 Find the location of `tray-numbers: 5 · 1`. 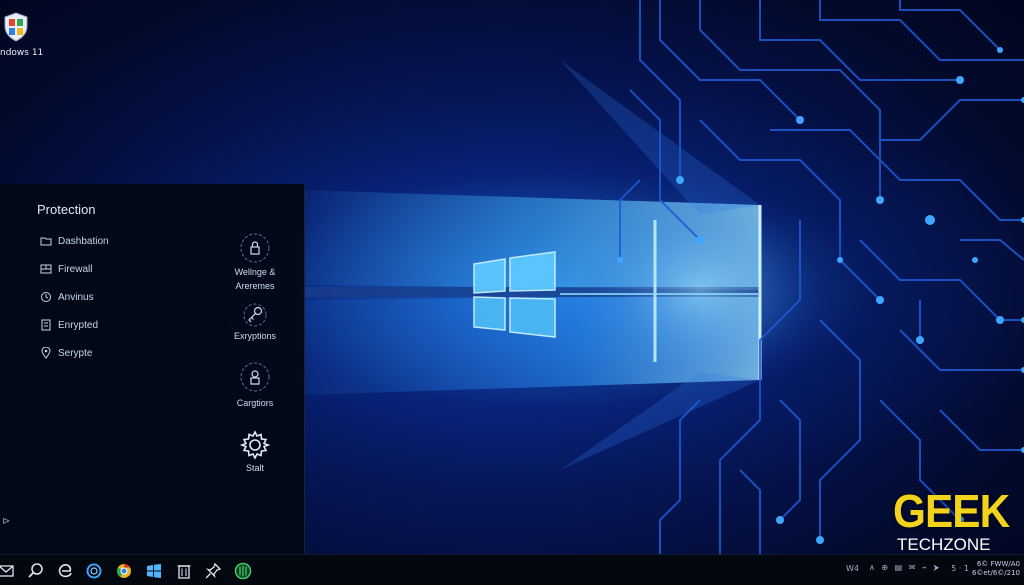

tray-numbers: 5 · 1 is located at coordinates (960, 568).